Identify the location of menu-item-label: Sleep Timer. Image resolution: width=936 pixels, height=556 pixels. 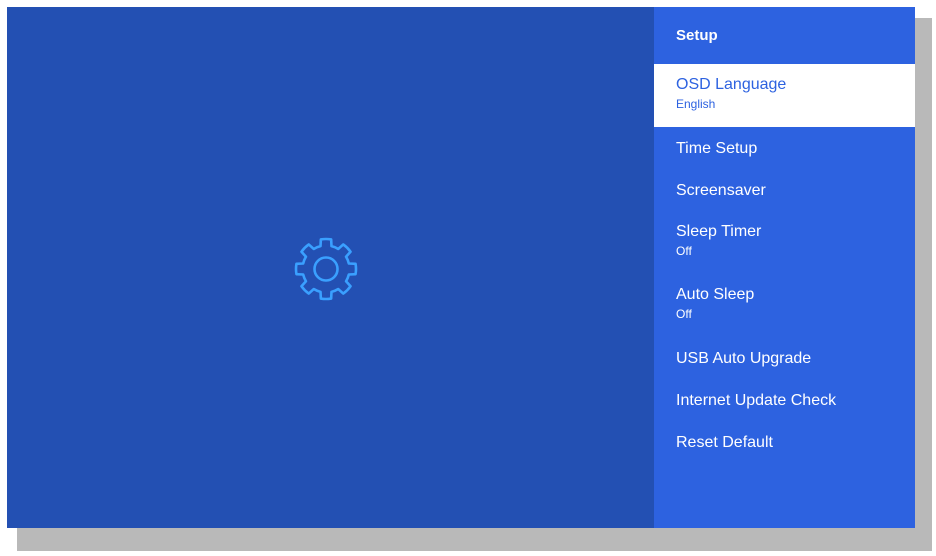
(719, 231).